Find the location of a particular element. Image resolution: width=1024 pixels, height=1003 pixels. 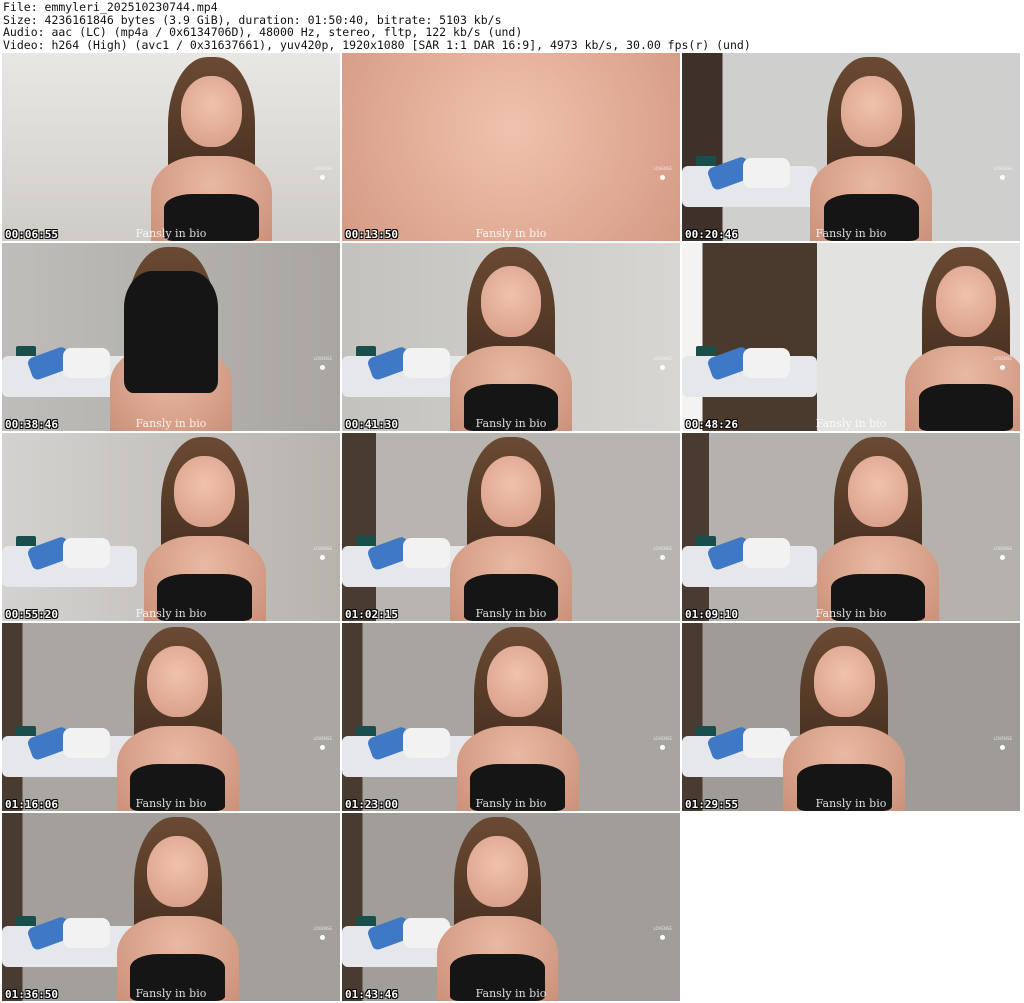

video-thumbnail: LOVENSE Fansly in bio 01:16:06 is located at coordinates (171, 717).